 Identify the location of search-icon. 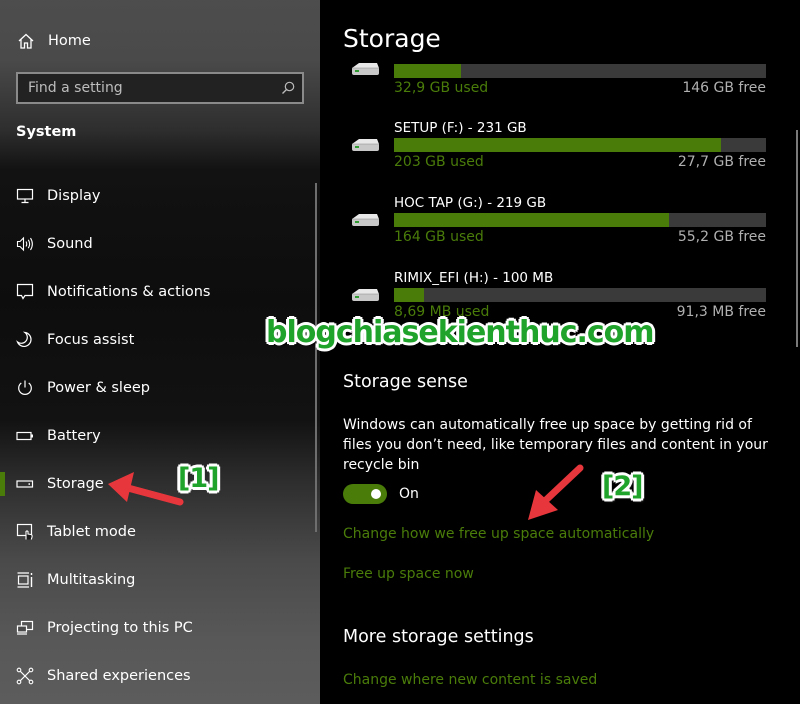
(288, 88).